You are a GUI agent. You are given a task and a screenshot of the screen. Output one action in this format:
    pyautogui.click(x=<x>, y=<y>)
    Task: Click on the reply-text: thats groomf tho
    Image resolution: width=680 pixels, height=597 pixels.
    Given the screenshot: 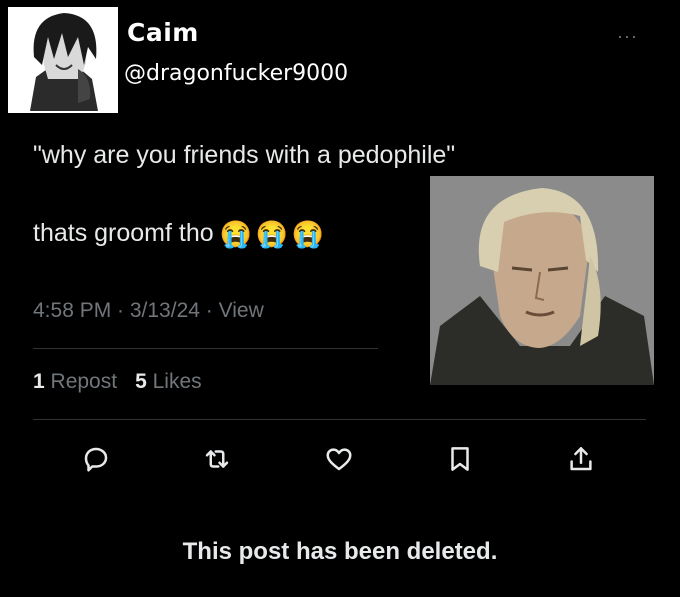 What is the action you would take?
    pyautogui.click(x=123, y=233)
    